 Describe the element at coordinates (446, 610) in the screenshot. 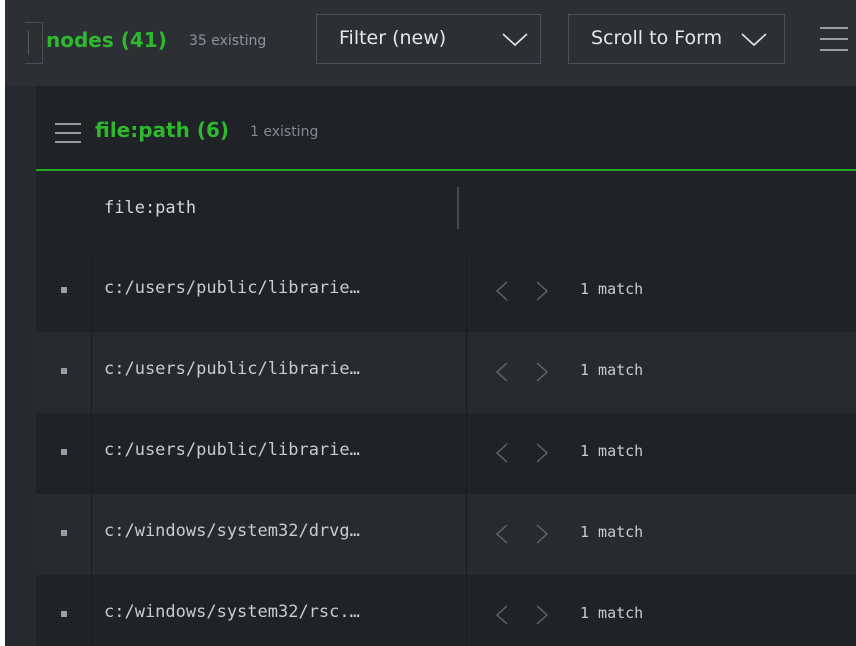

I see `table-row: c:/windows/system32/rsc.… 1 match` at that location.